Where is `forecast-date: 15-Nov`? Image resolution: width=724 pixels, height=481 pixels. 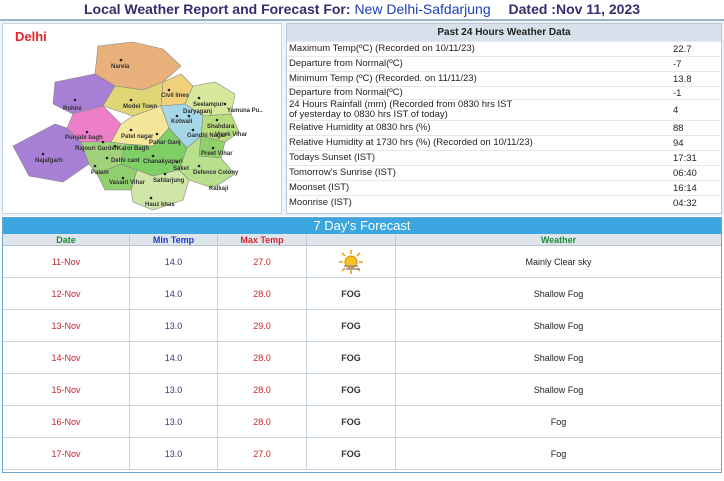 forecast-date: 15-Nov is located at coordinates (66, 389).